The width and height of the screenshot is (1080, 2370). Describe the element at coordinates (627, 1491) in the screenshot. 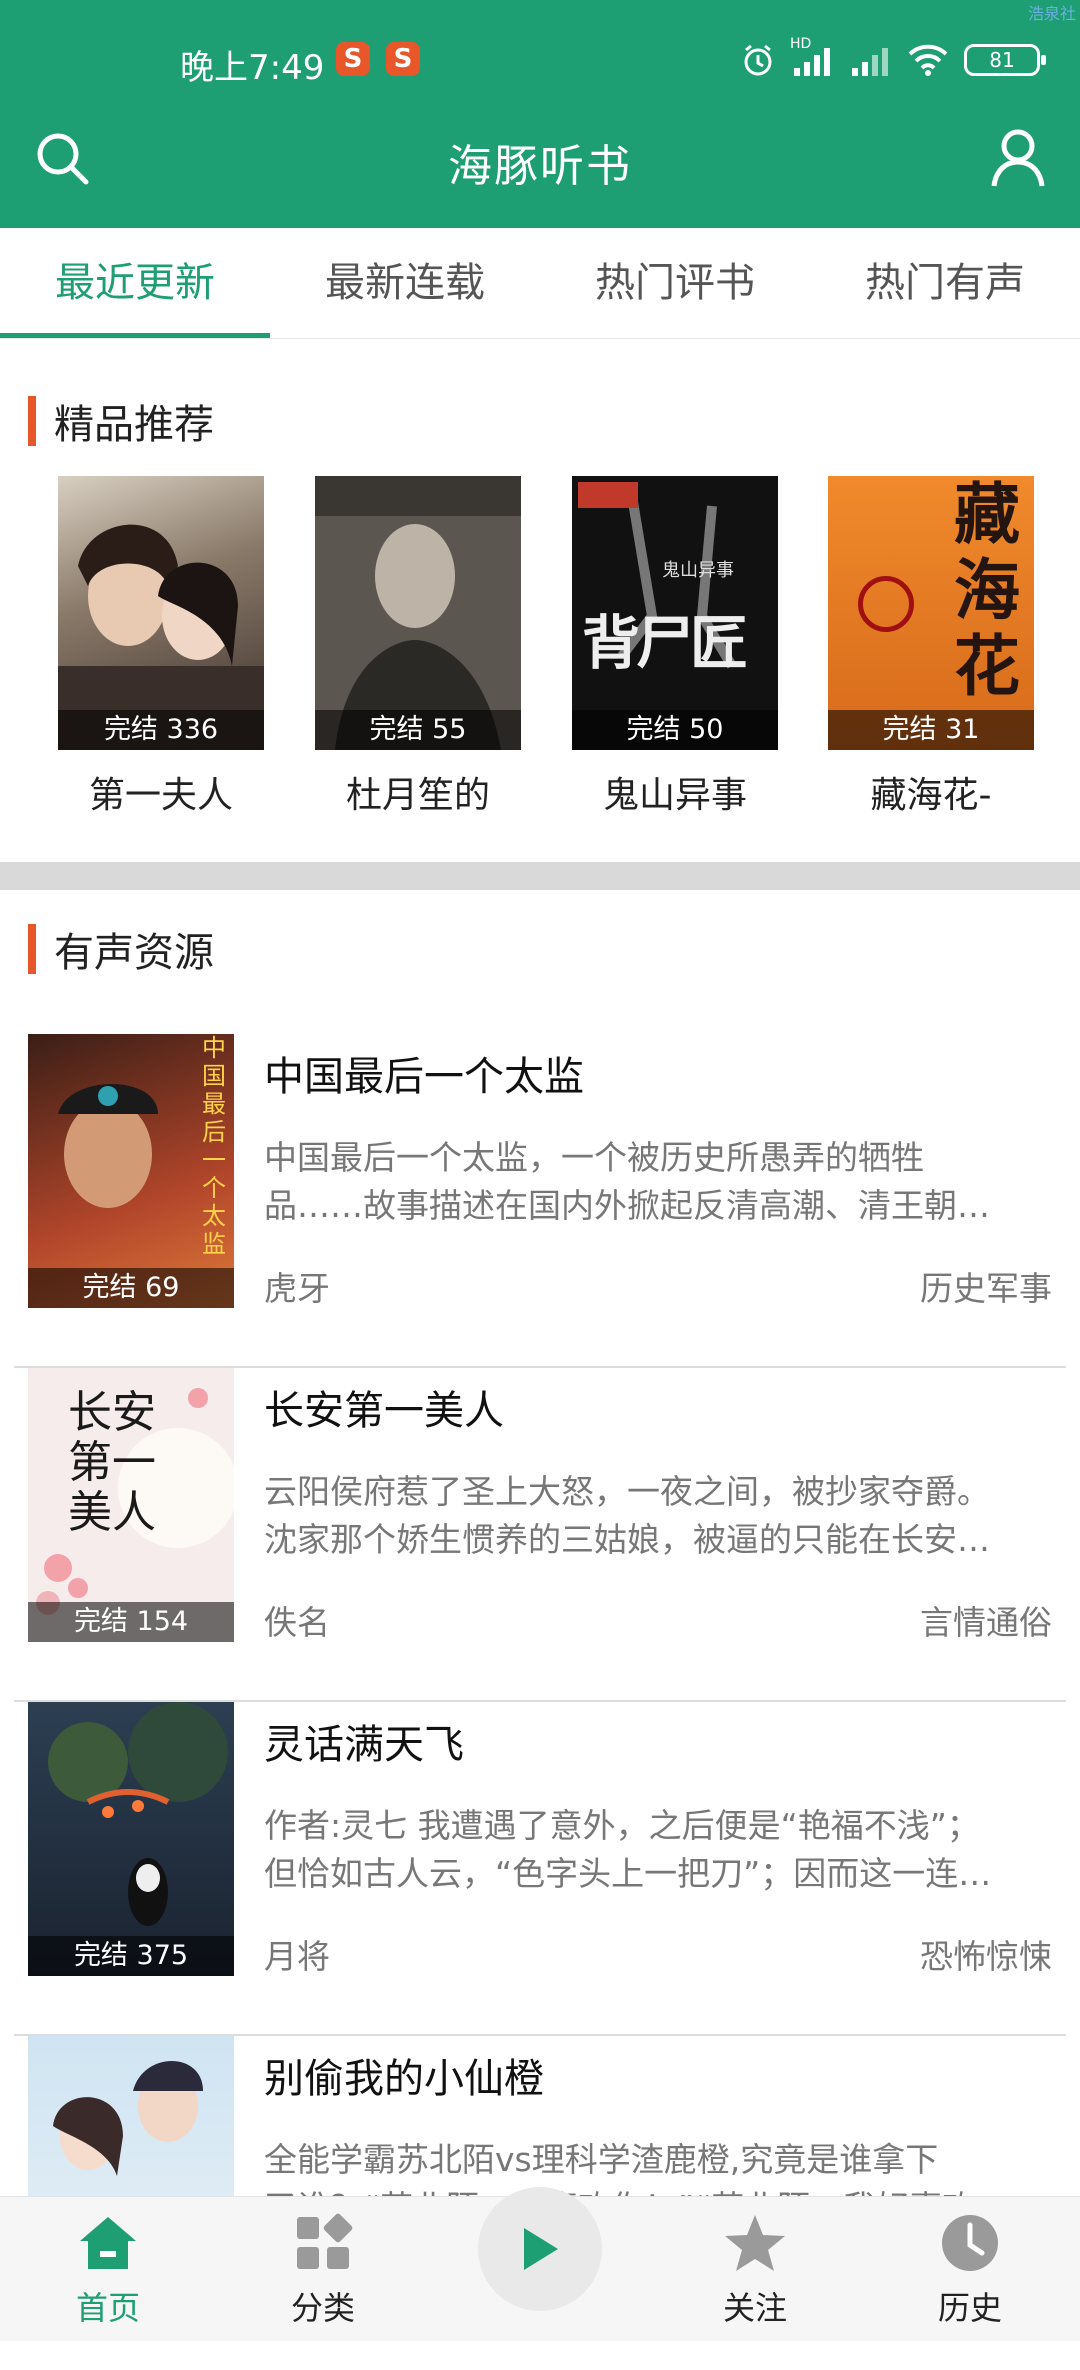

I see `description-line: 云阳侯府惹了圣上大怒，一夜之间，被抄家夺爵。` at that location.